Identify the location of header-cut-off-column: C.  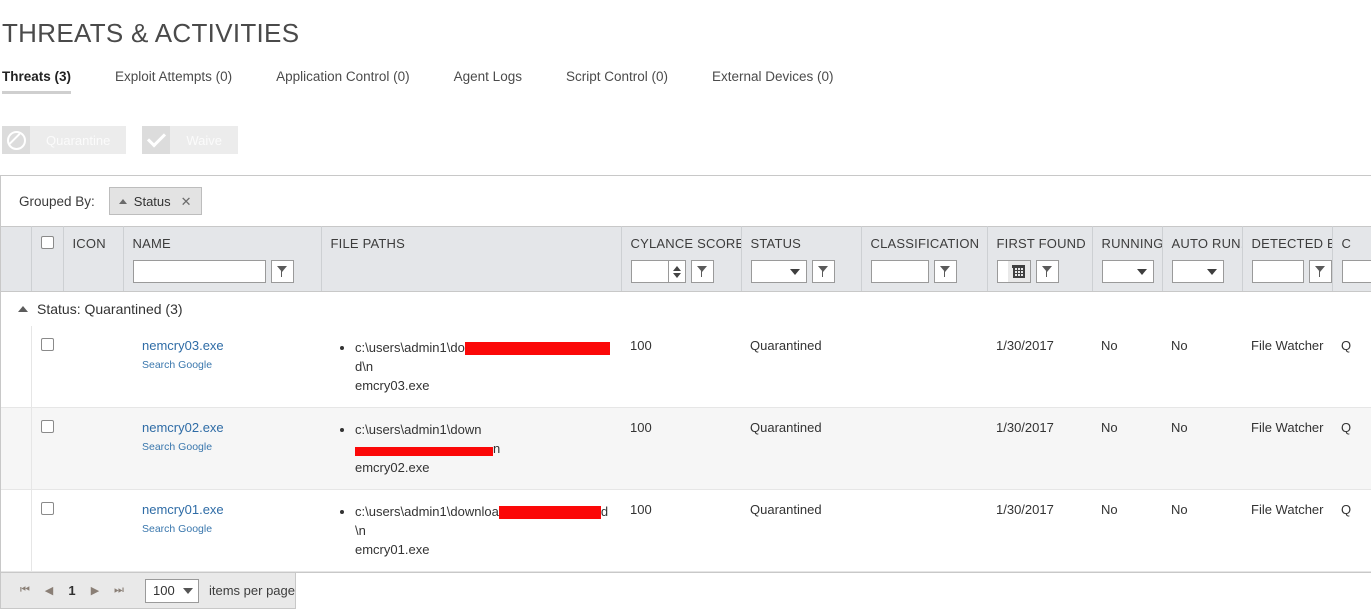
(1351, 259).